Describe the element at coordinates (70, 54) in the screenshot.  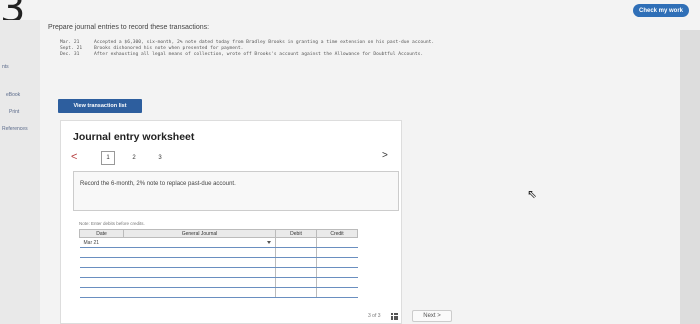
I see `transaction-date: Dec. 31` at that location.